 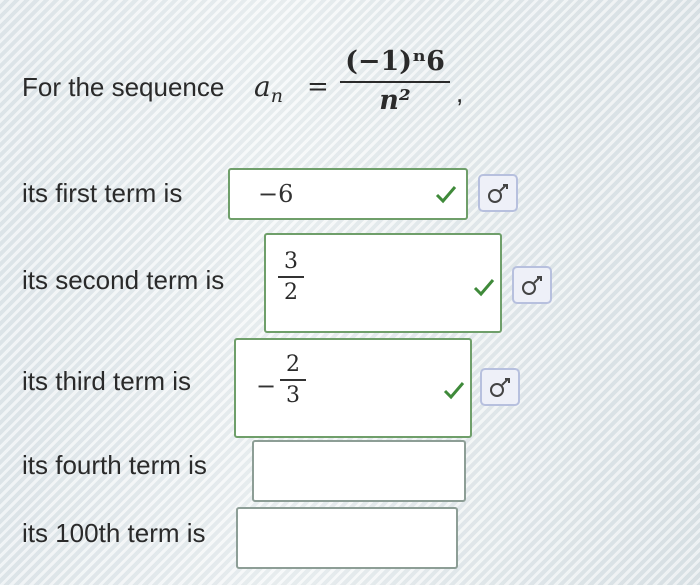 What do you see at coordinates (395, 100) in the screenshot?
I see `formula-denominator: n²` at bounding box center [395, 100].